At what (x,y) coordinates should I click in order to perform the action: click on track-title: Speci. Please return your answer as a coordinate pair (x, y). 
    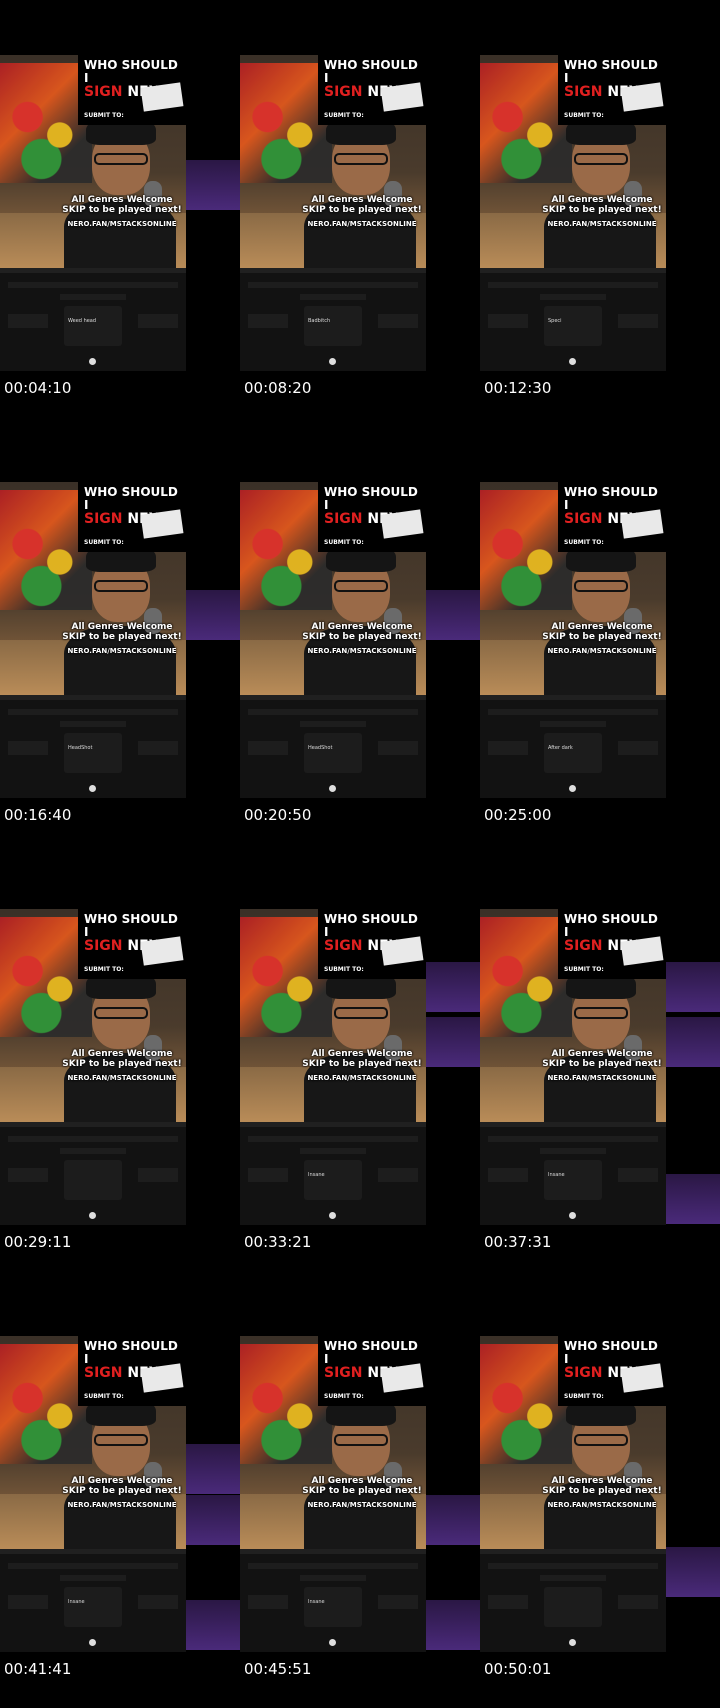
    Looking at the image, I should click on (555, 321).